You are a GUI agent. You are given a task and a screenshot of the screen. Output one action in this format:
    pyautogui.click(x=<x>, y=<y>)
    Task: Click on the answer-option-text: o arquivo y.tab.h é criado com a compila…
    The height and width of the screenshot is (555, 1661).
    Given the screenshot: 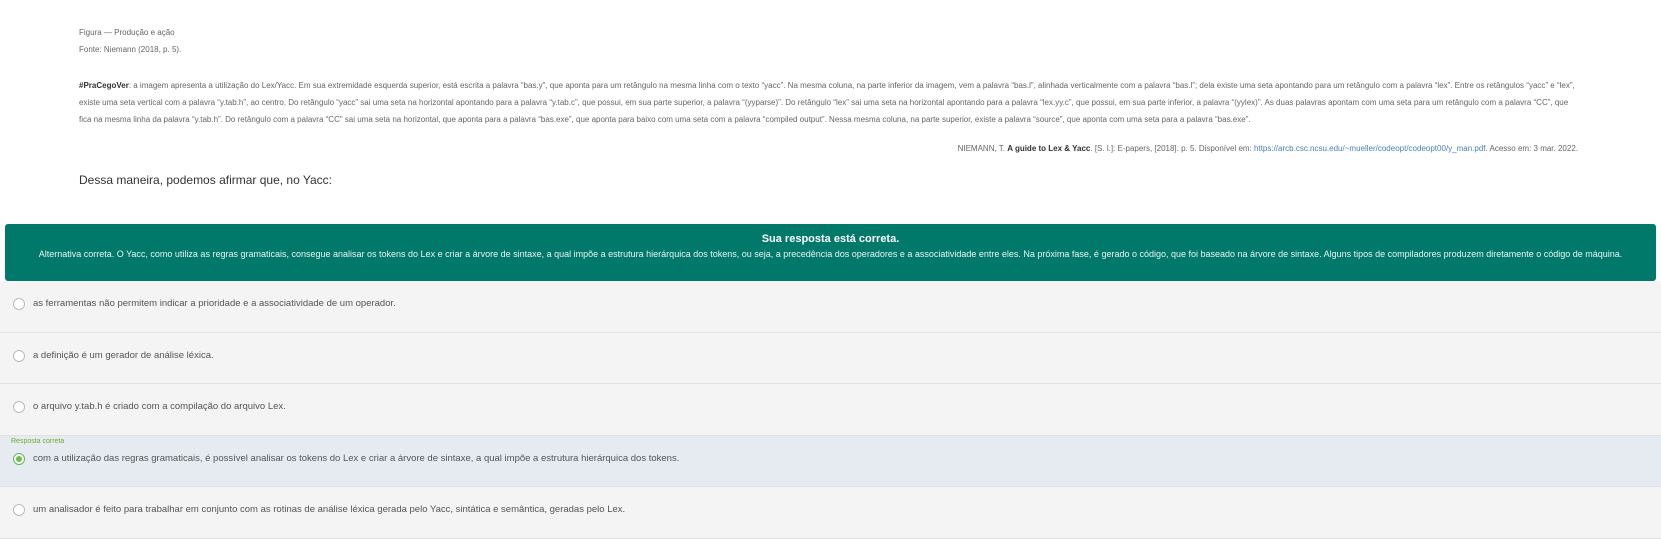 What is the action you would take?
    pyautogui.click(x=159, y=406)
    